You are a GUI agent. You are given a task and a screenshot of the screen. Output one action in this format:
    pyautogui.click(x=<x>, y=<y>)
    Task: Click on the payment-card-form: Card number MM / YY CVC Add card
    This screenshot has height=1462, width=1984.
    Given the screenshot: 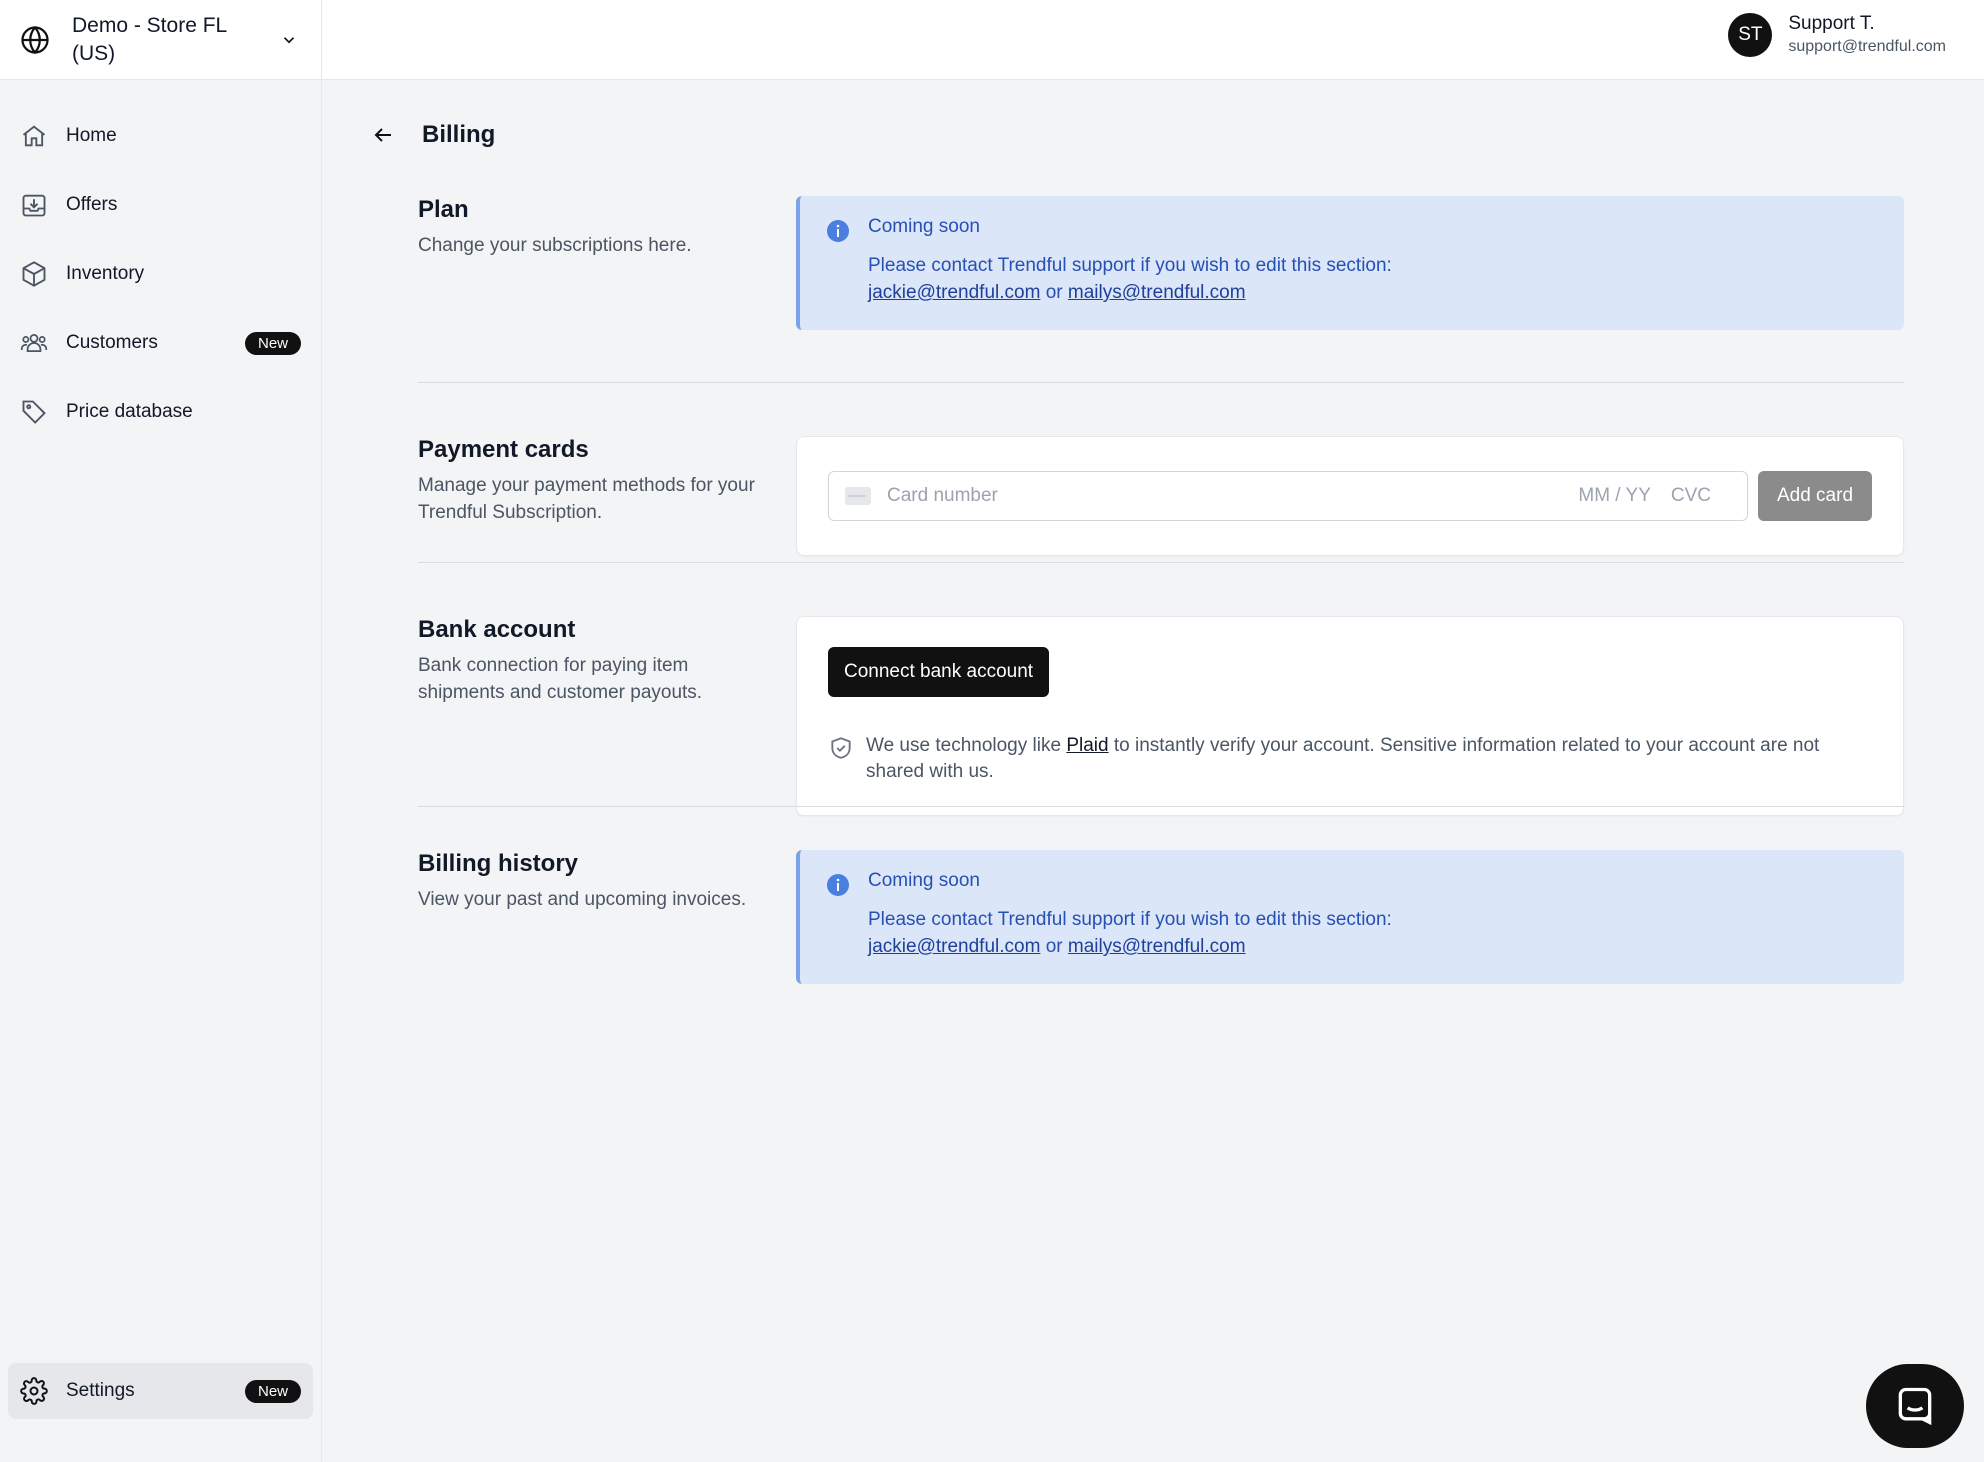 What is the action you would take?
    pyautogui.click(x=1350, y=496)
    